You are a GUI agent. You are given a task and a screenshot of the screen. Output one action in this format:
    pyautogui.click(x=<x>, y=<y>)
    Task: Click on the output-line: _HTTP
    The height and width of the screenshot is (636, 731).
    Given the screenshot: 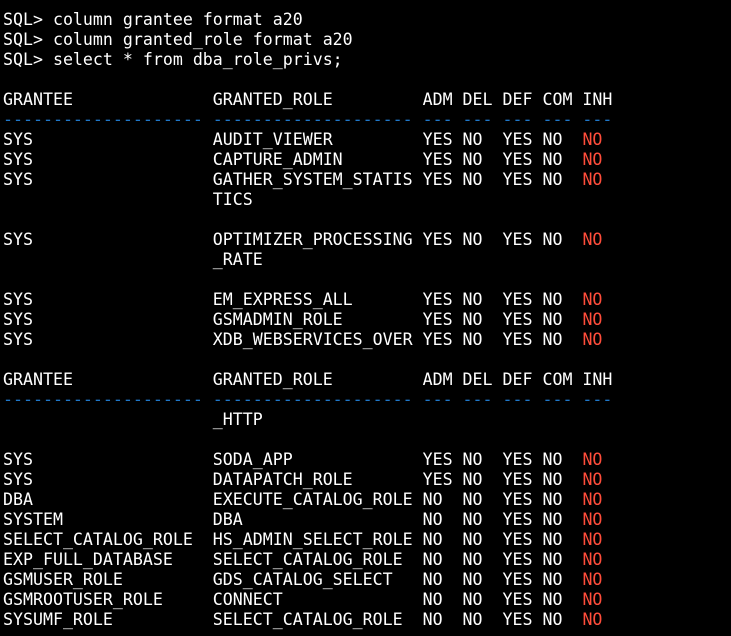 What is the action you would take?
    pyautogui.click(x=133, y=419)
    